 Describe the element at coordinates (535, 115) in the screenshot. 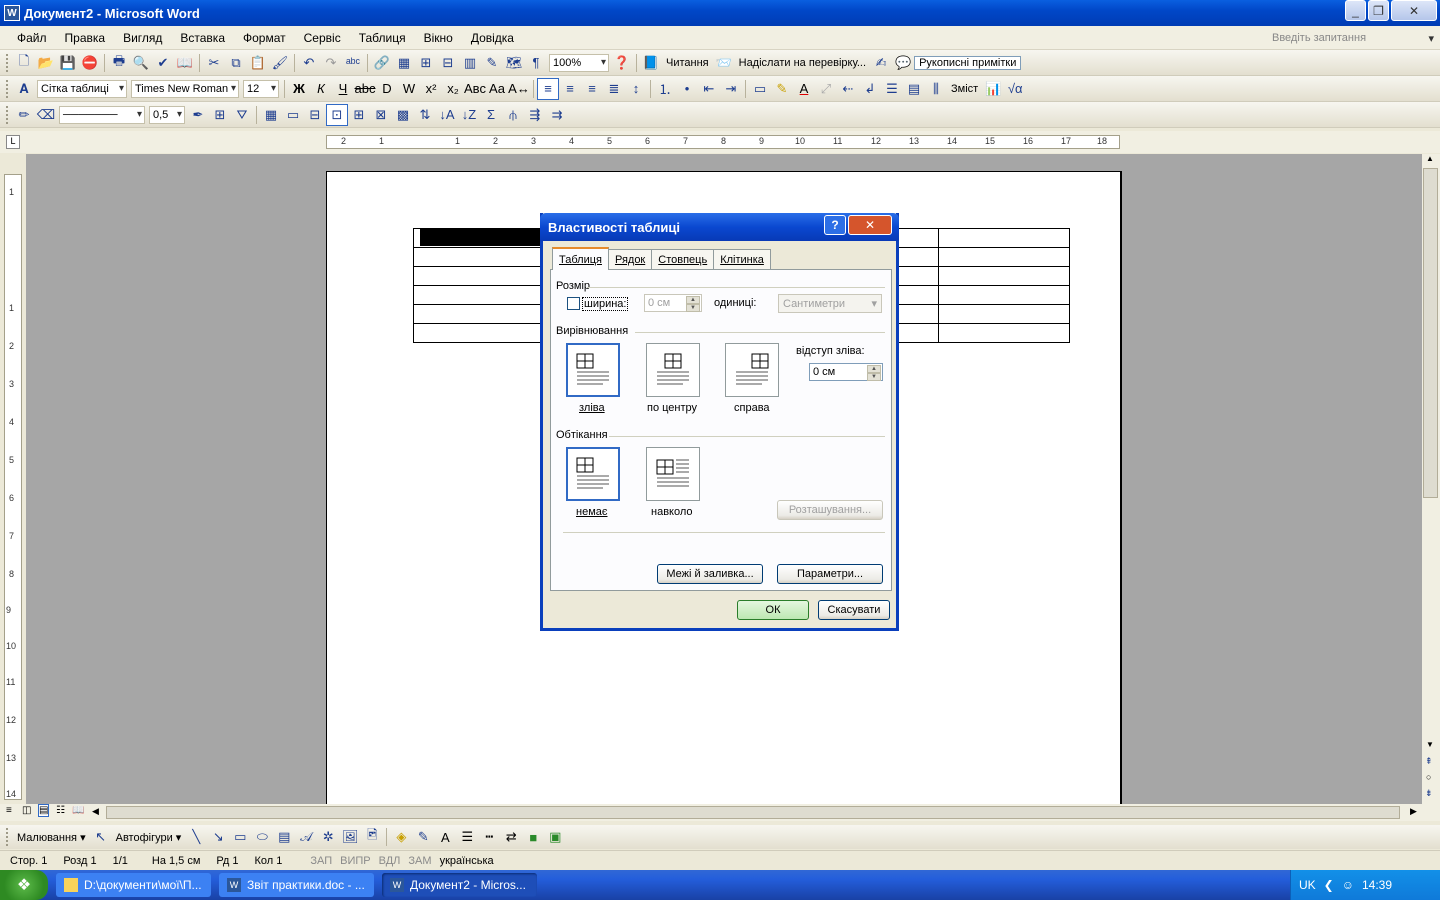

I see `table-props-icon: ⇶` at that location.